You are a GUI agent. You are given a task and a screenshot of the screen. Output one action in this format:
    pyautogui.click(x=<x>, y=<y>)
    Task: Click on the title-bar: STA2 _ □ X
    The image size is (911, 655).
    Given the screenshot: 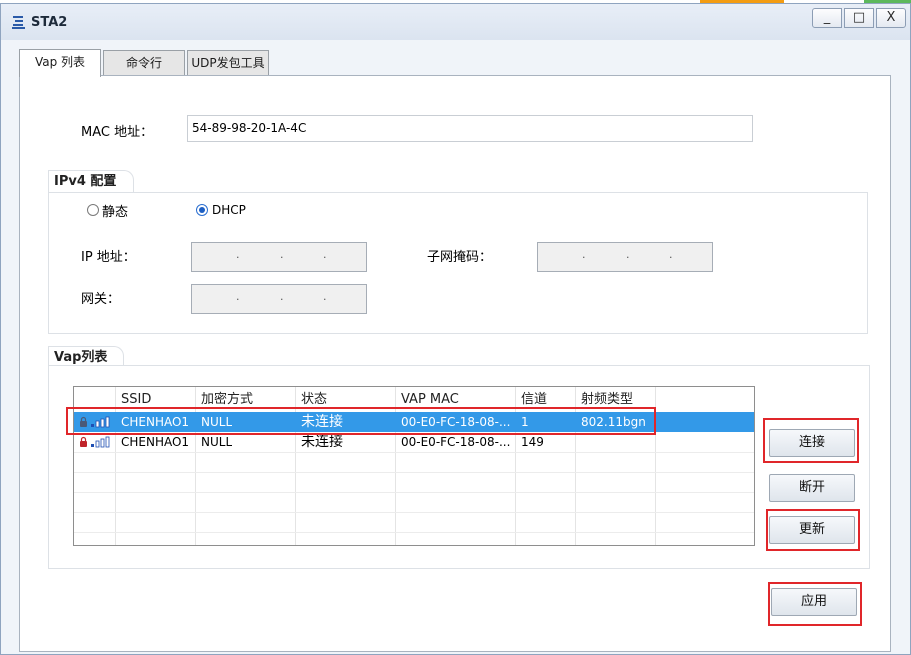 What is the action you would take?
    pyautogui.click(x=455, y=22)
    